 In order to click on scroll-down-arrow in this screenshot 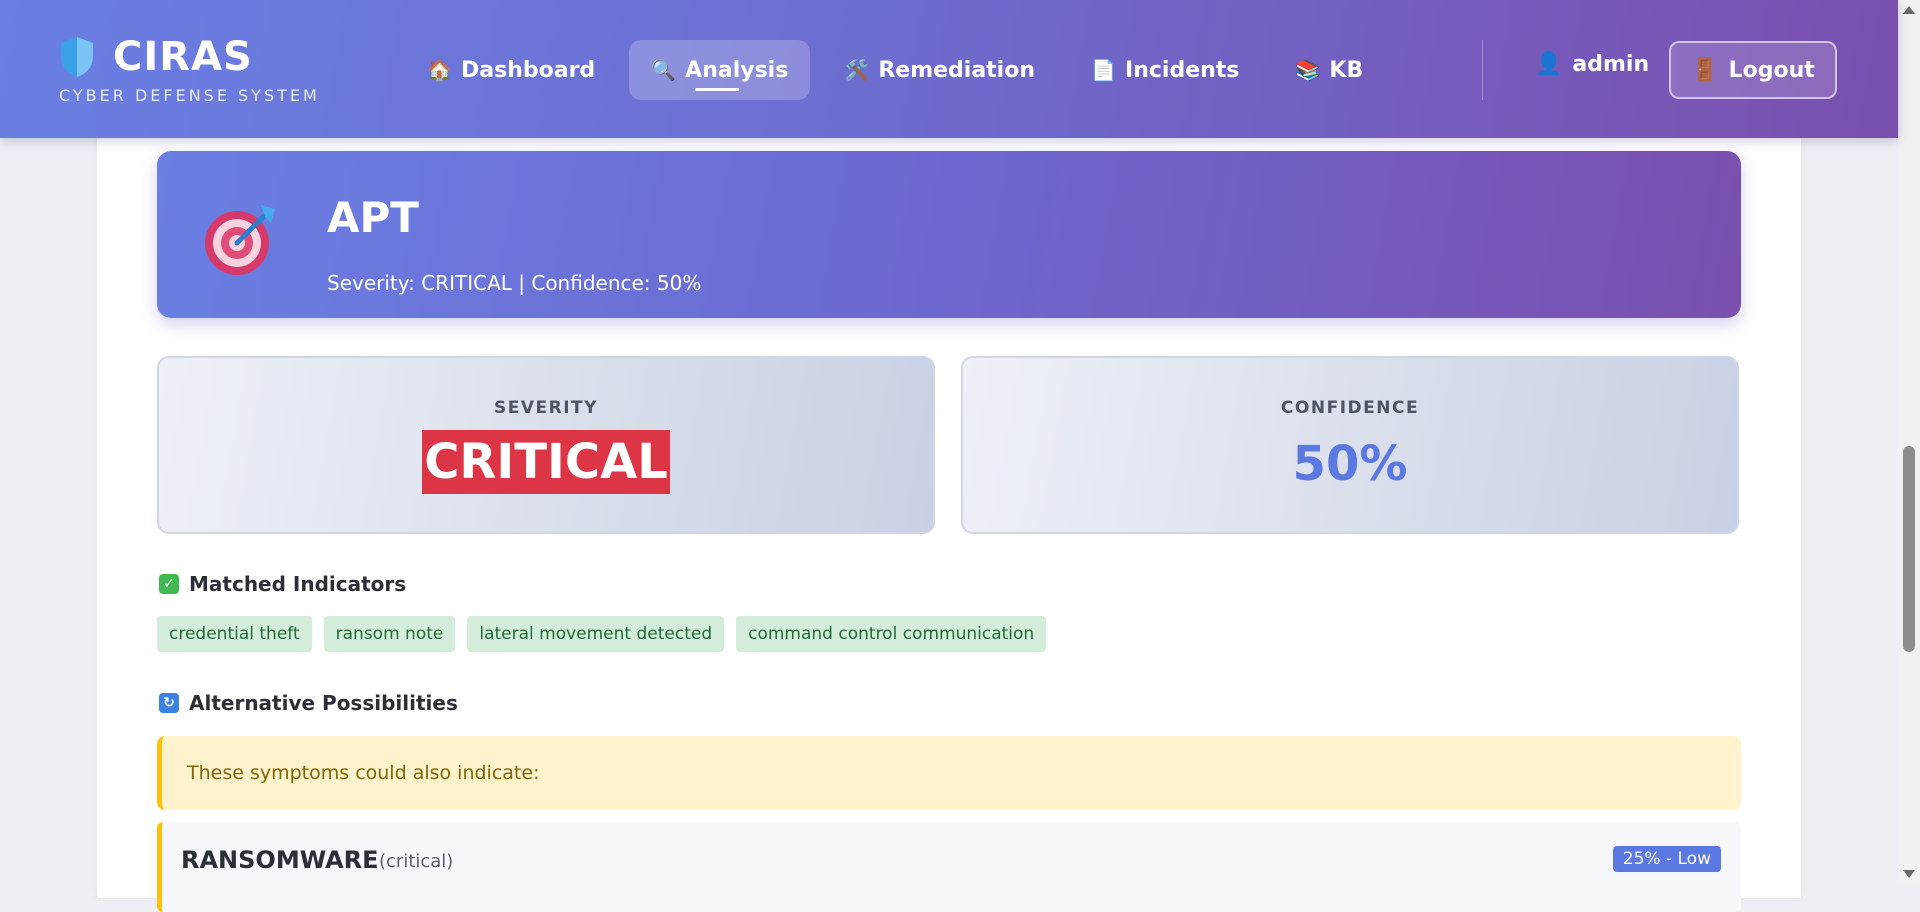, I will do `click(1909, 874)`.